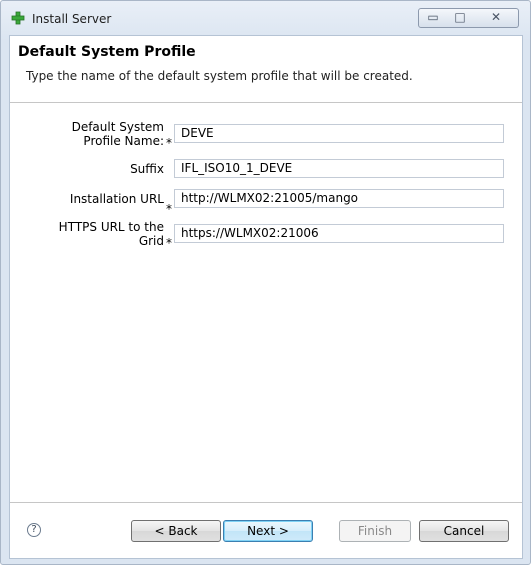  Describe the element at coordinates (147, 169) in the screenshot. I see `suffix-label: Suffix` at that location.